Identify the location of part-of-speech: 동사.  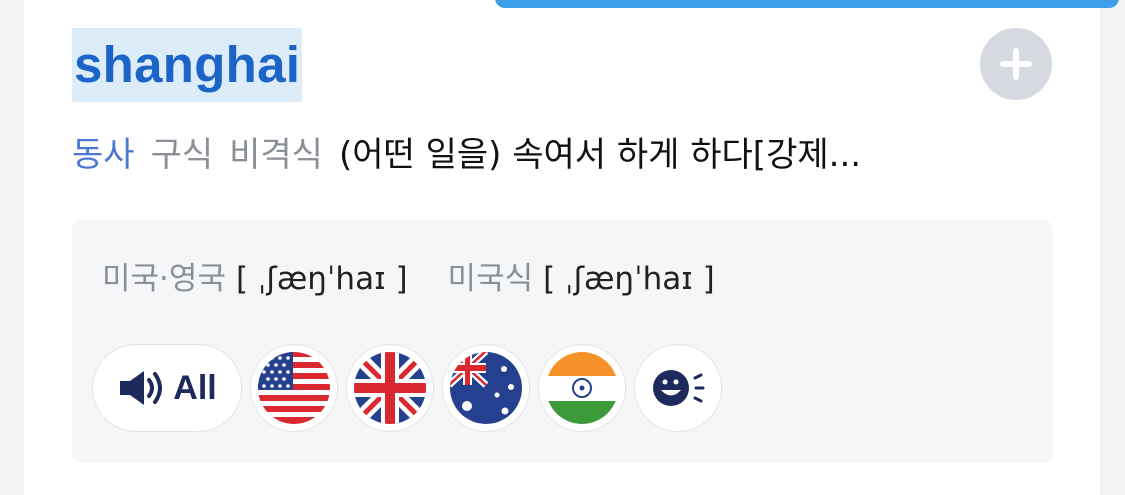
(103, 155).